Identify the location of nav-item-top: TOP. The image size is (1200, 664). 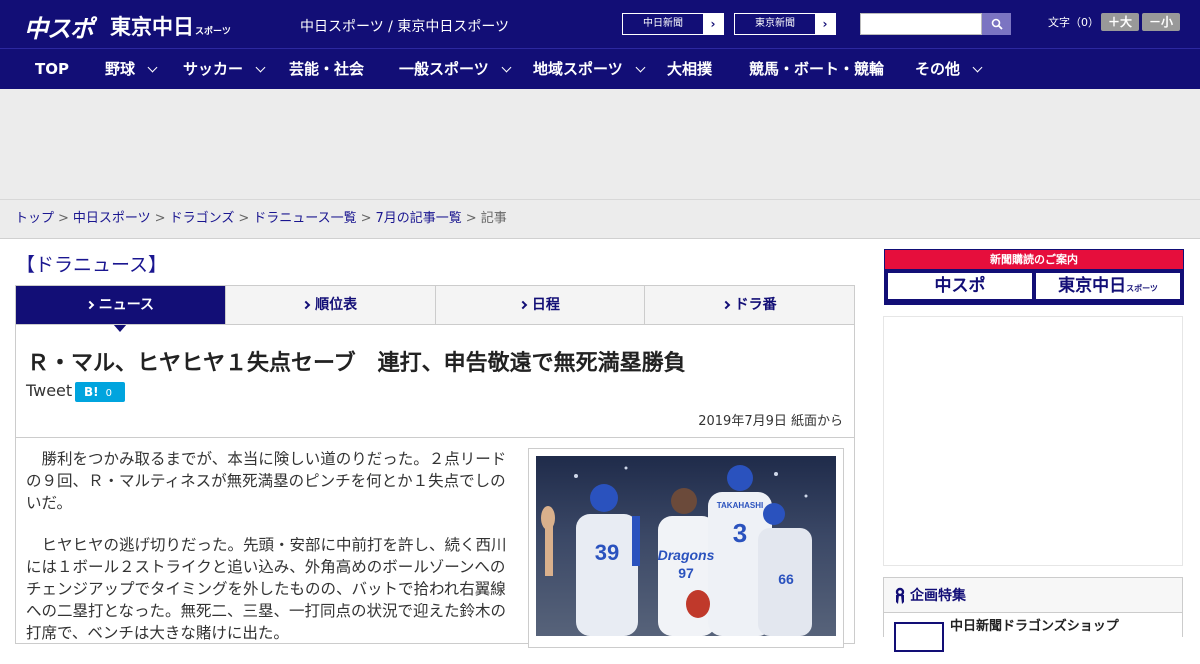
(52, 69).